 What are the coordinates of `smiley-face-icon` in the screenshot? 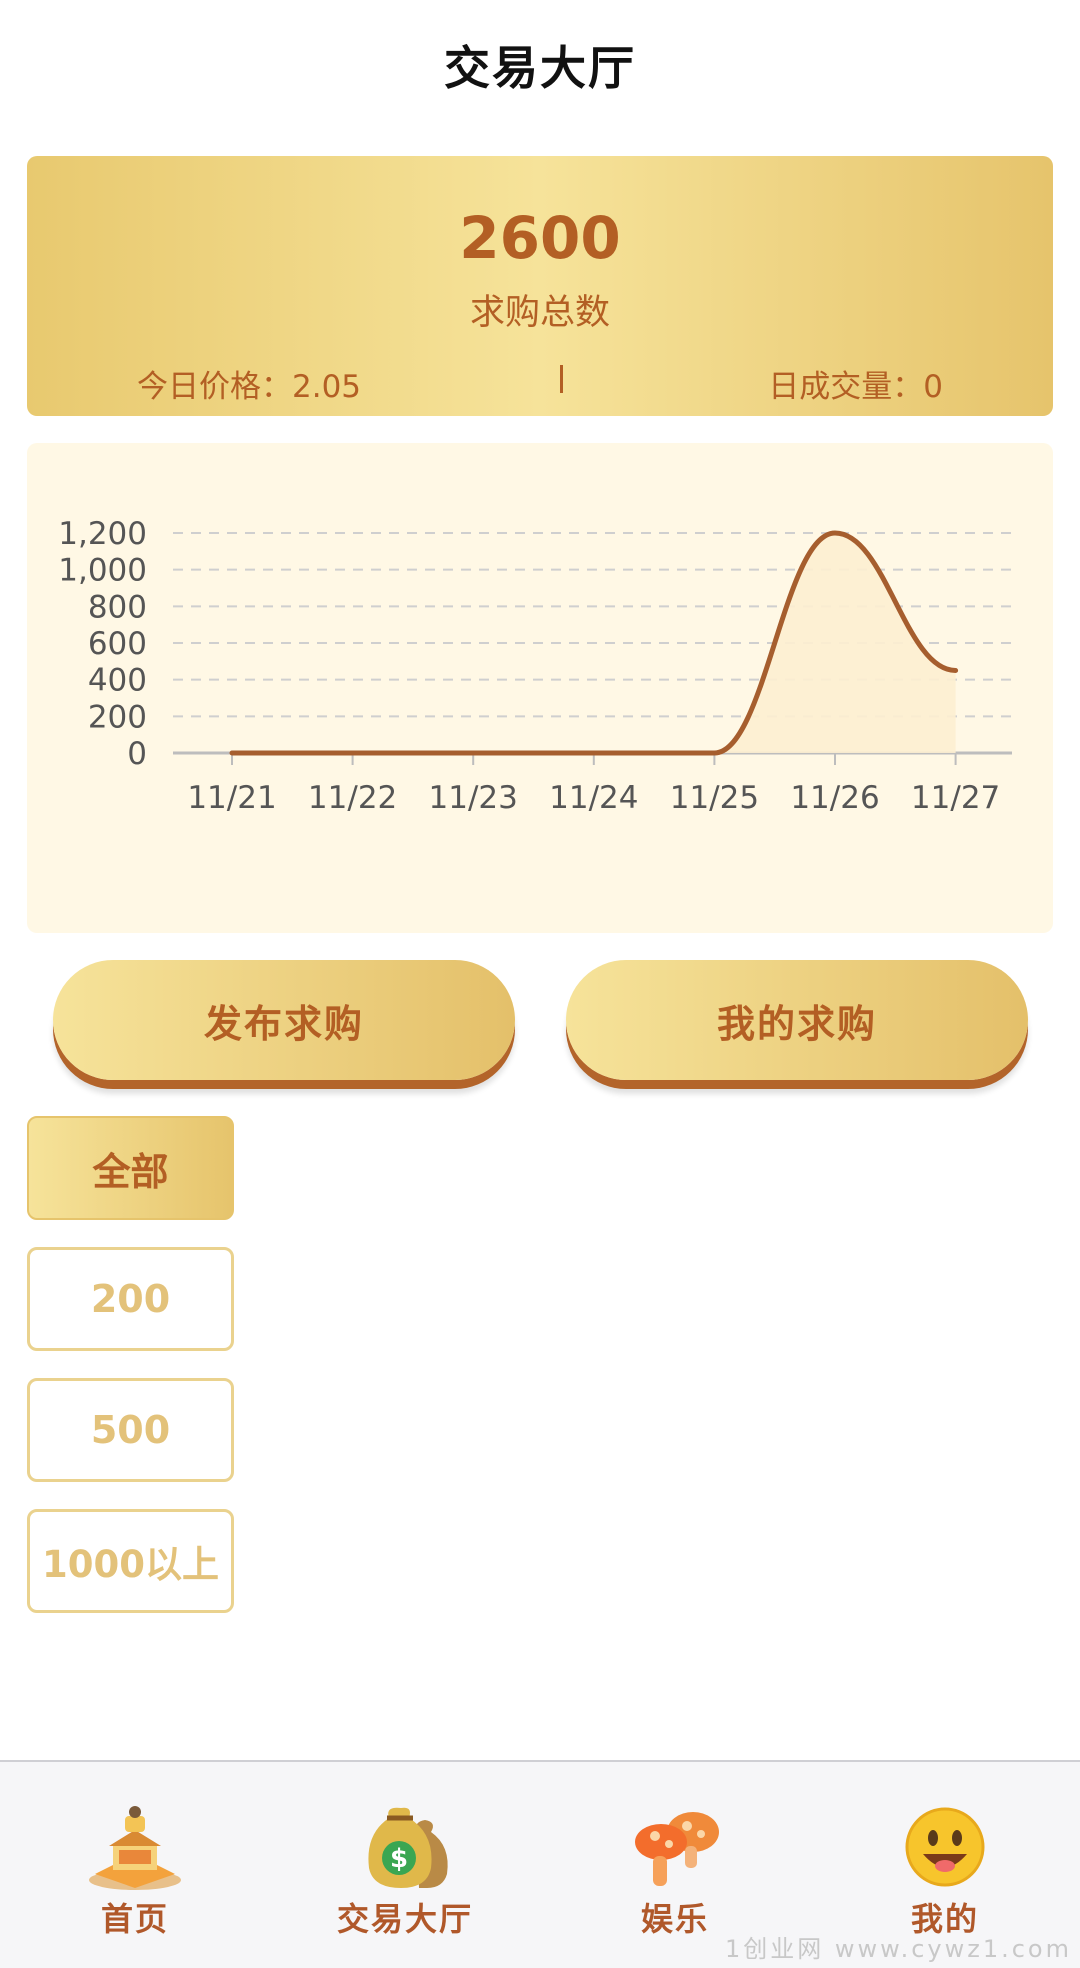 It's located at (945, 1847).